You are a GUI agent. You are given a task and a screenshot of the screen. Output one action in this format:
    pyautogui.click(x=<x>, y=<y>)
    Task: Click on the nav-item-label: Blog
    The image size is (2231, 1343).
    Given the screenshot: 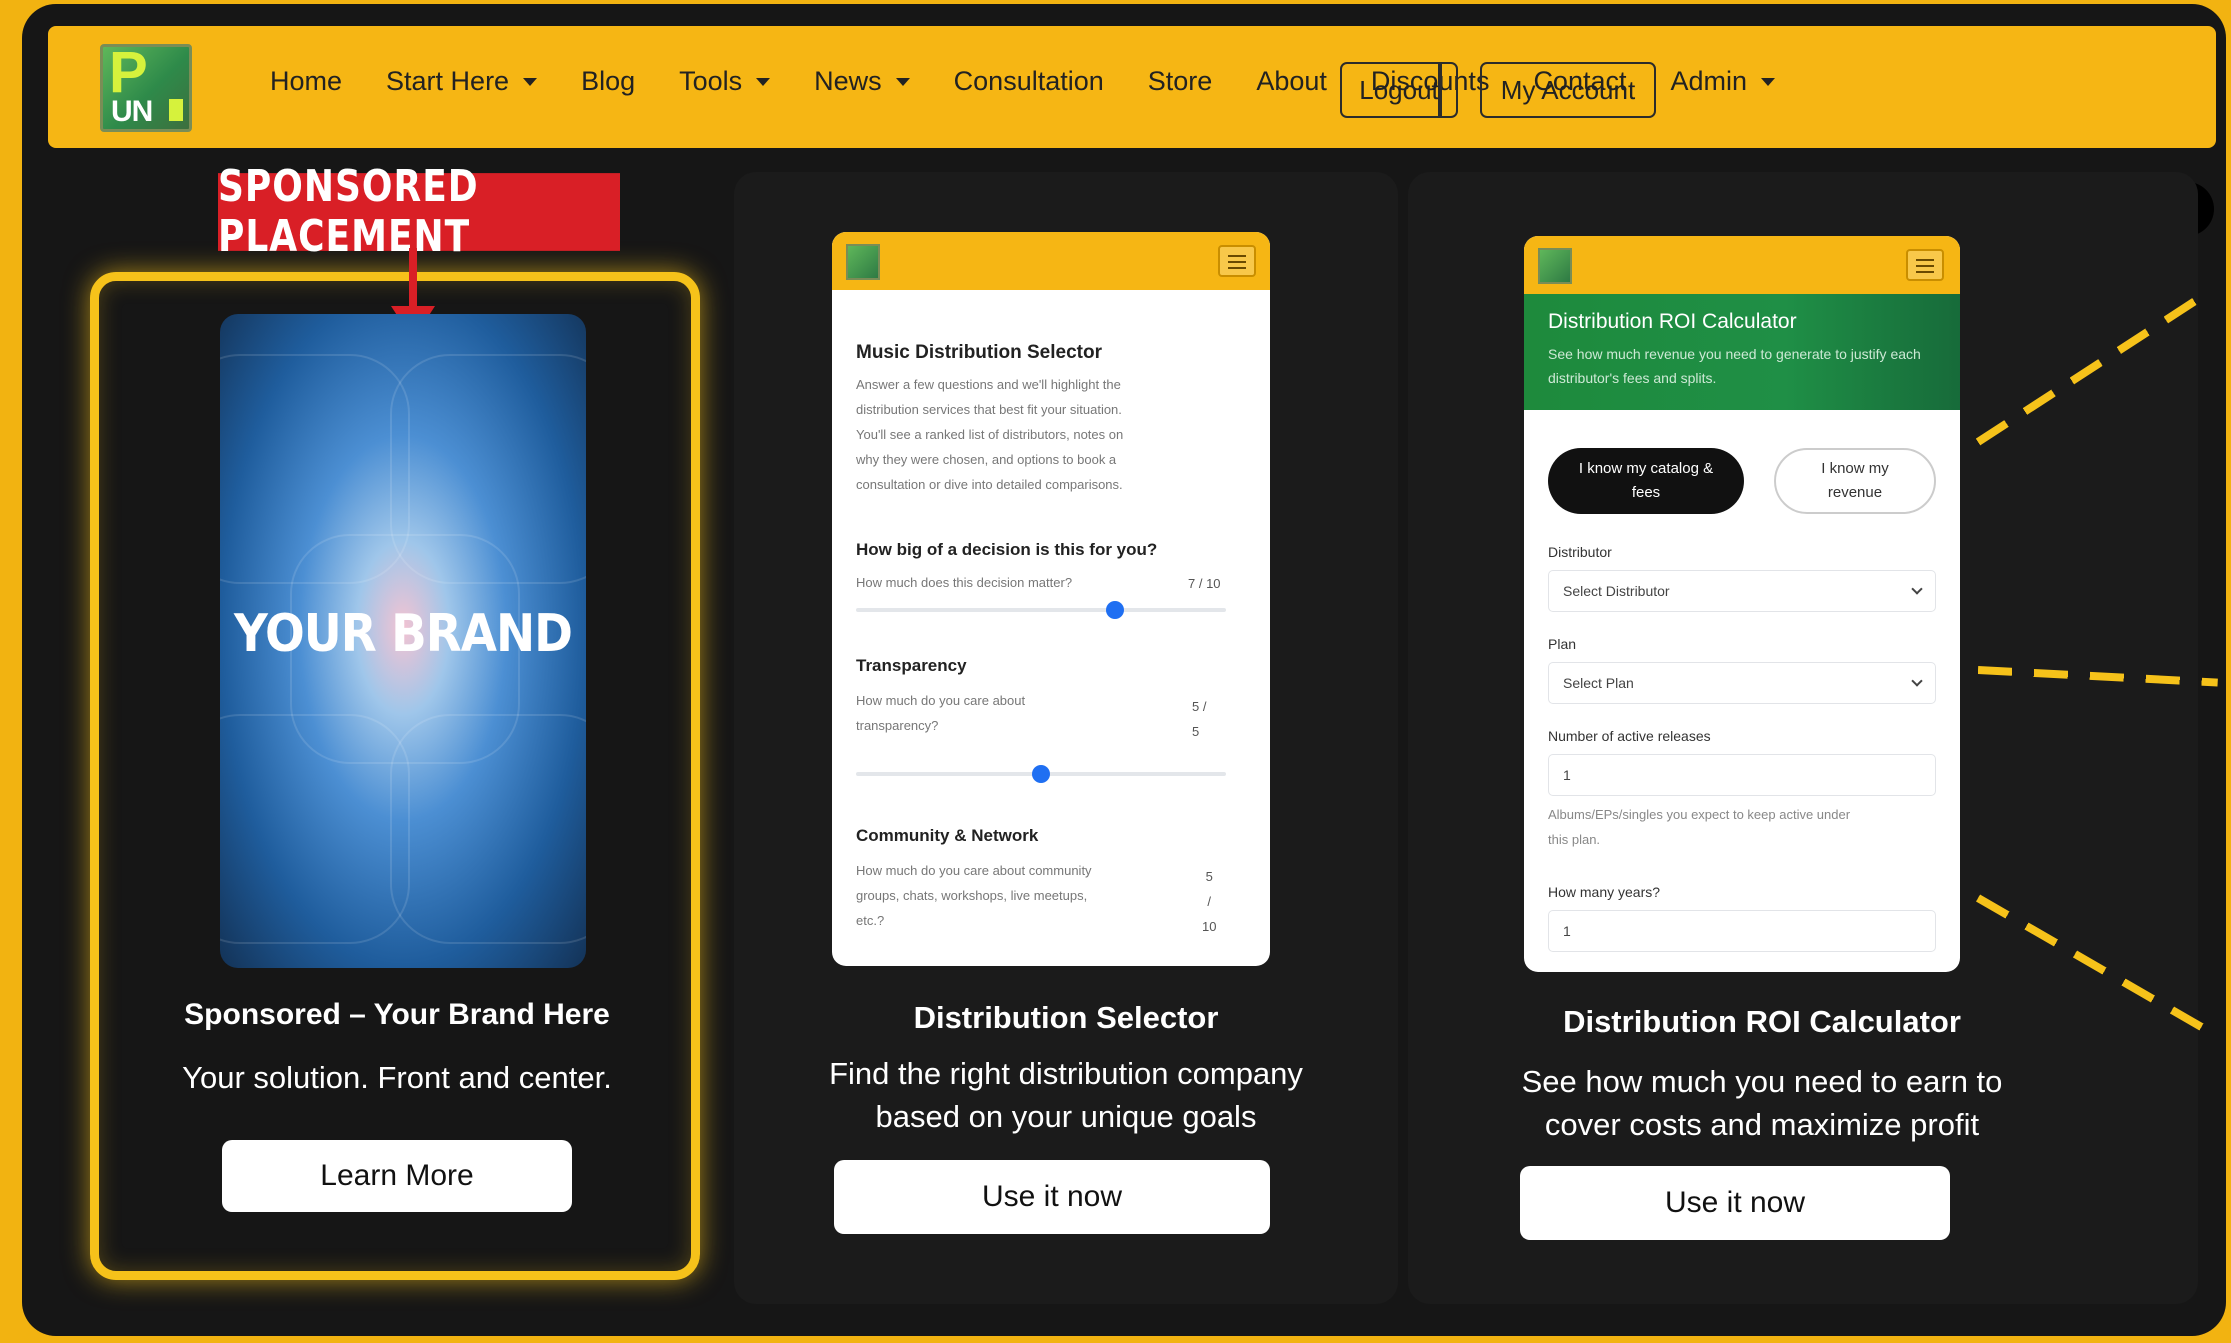 What is the action you would take?
    pyautogui.click(x=608, y=81)
    